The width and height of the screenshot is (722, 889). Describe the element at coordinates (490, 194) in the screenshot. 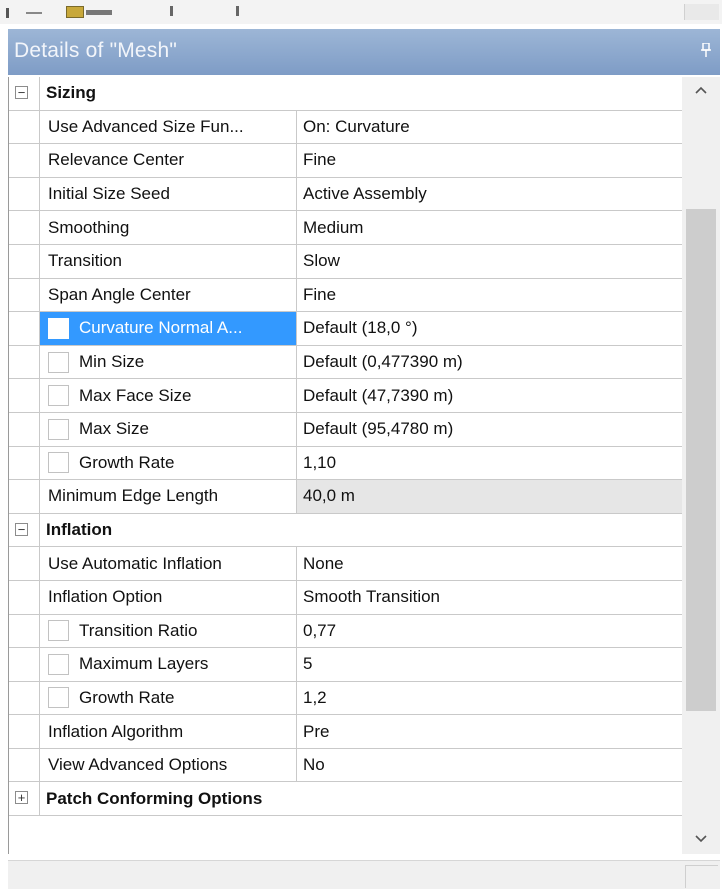

I see `property-value: Active Assembly` at that location.